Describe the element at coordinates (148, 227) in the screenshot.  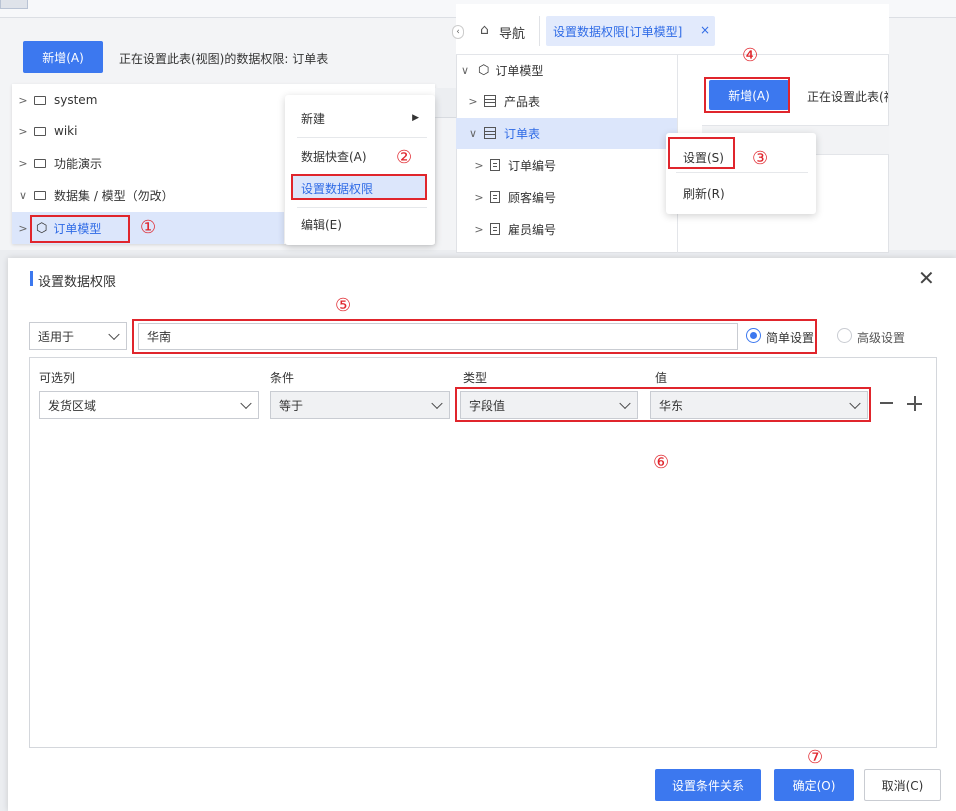
I see `step-badge-1: ①` at that location.